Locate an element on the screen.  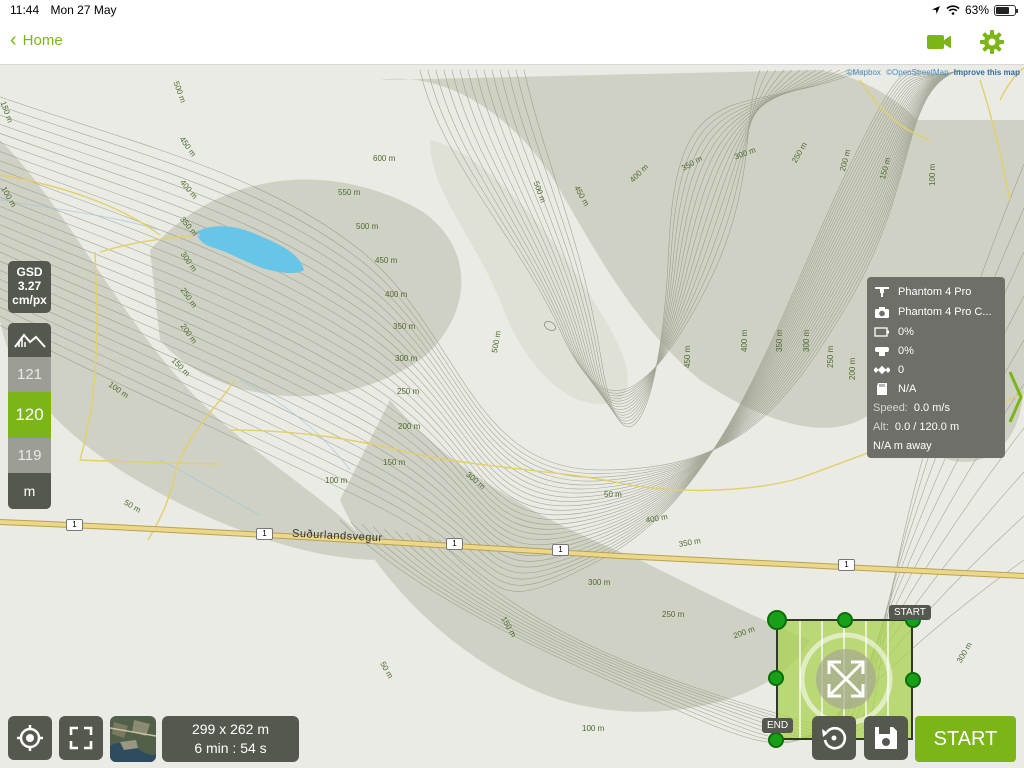
video-camera-icon is located at coordinates (939, 42).